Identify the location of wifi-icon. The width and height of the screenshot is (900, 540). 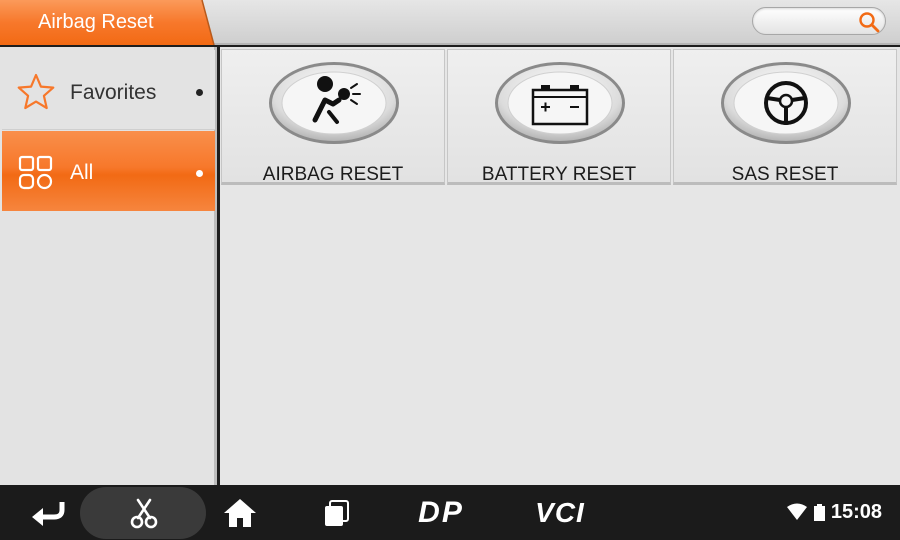
(797, 511).